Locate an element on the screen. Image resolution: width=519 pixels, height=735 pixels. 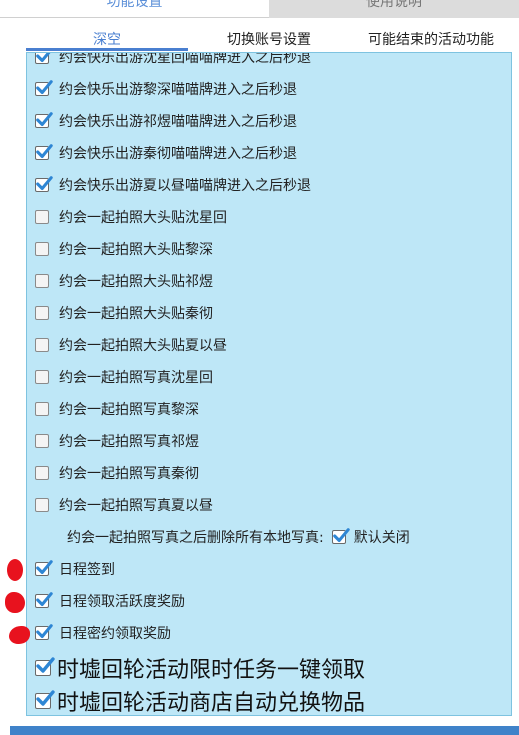
tab-switch-account-settings: 切换账号设置 is located at coordinates (269, 40).